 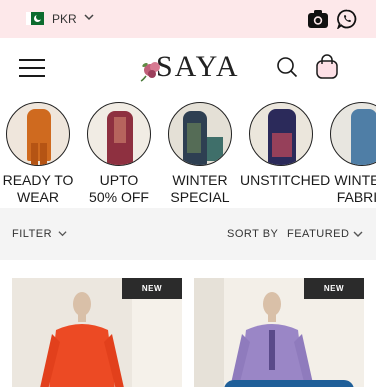 What do you see at coordinates (347, 19) in the screenshot?
I see `whatsapp-icon` at bounding box center [347, 19].